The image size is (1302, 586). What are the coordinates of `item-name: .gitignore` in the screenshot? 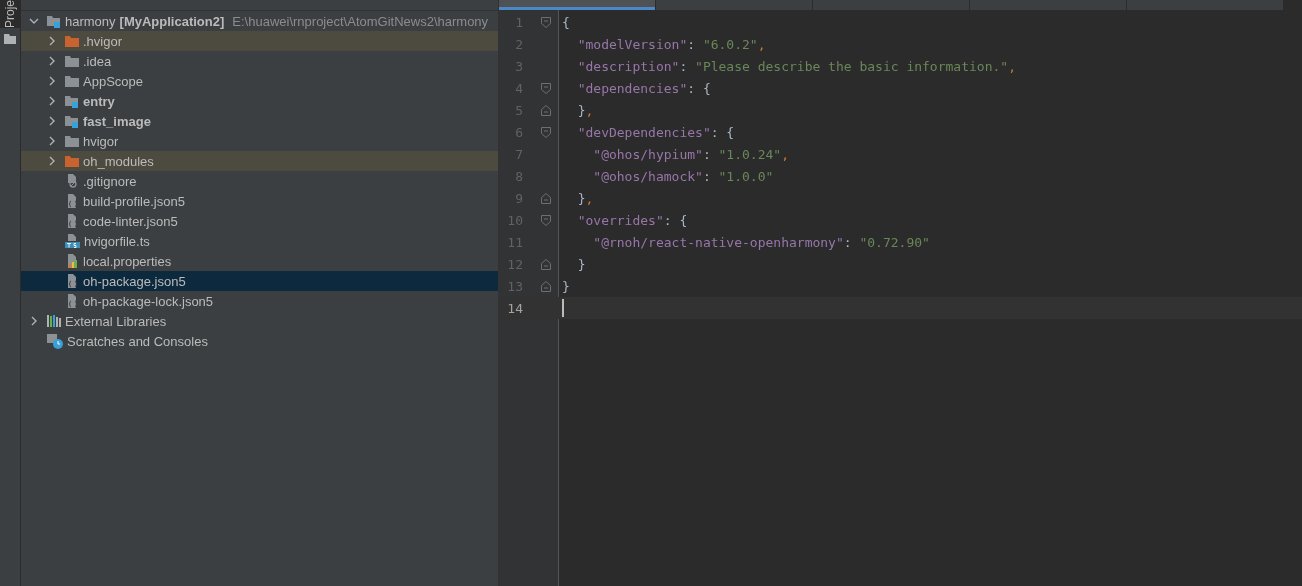 It's located at (110, 181).